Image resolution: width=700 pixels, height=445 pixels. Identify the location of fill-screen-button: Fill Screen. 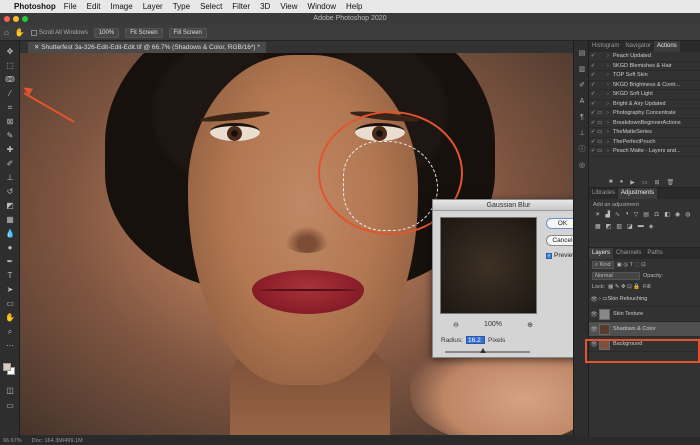
(187, 32).